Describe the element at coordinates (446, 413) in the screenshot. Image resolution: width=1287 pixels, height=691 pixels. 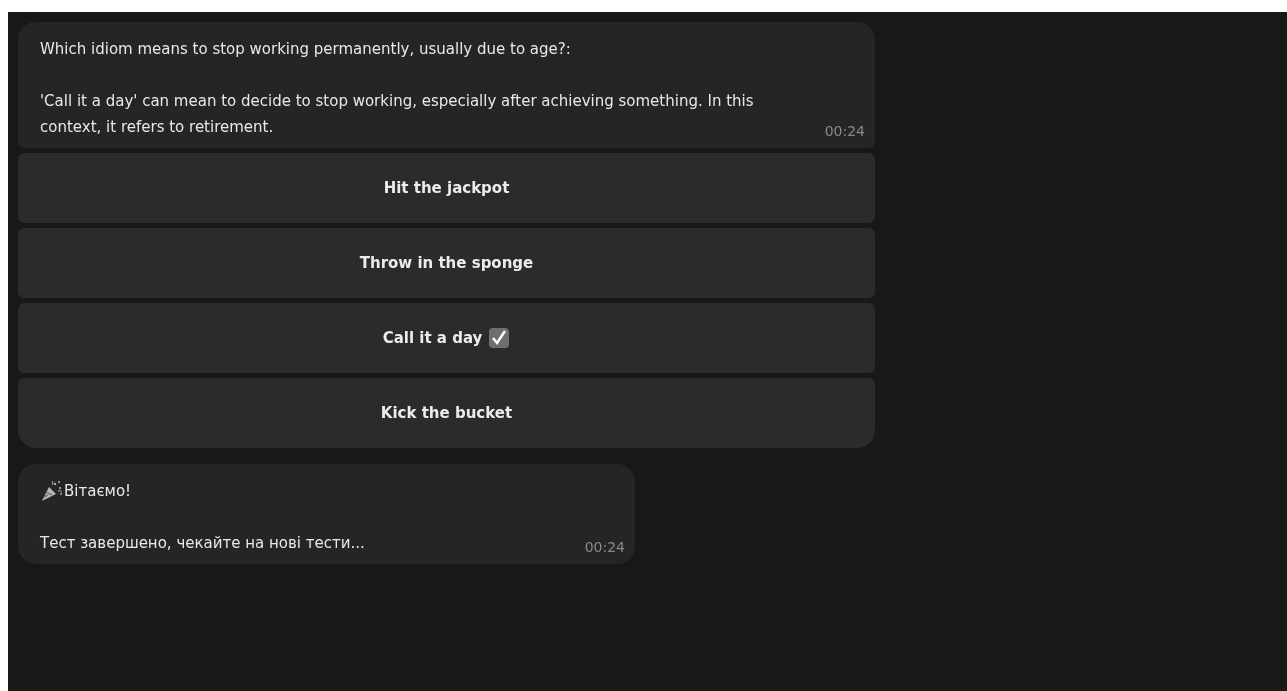
I see `answer-button: Kick the bucket` at that location.